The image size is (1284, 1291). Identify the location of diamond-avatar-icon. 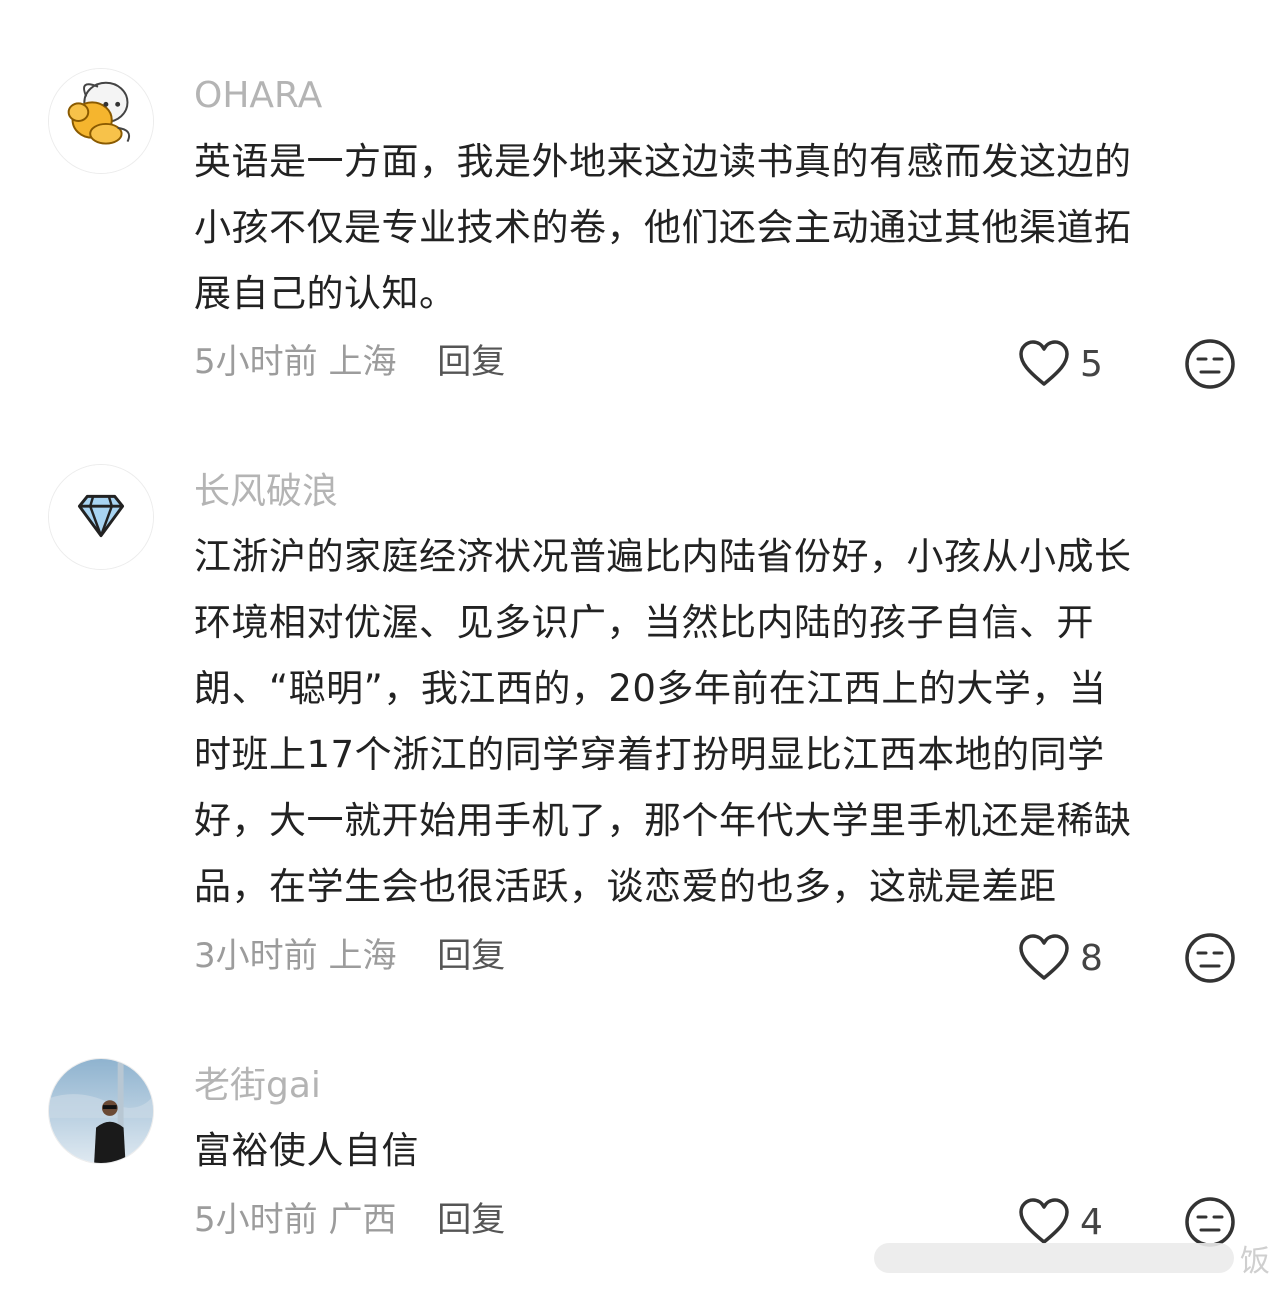
(101, 517).